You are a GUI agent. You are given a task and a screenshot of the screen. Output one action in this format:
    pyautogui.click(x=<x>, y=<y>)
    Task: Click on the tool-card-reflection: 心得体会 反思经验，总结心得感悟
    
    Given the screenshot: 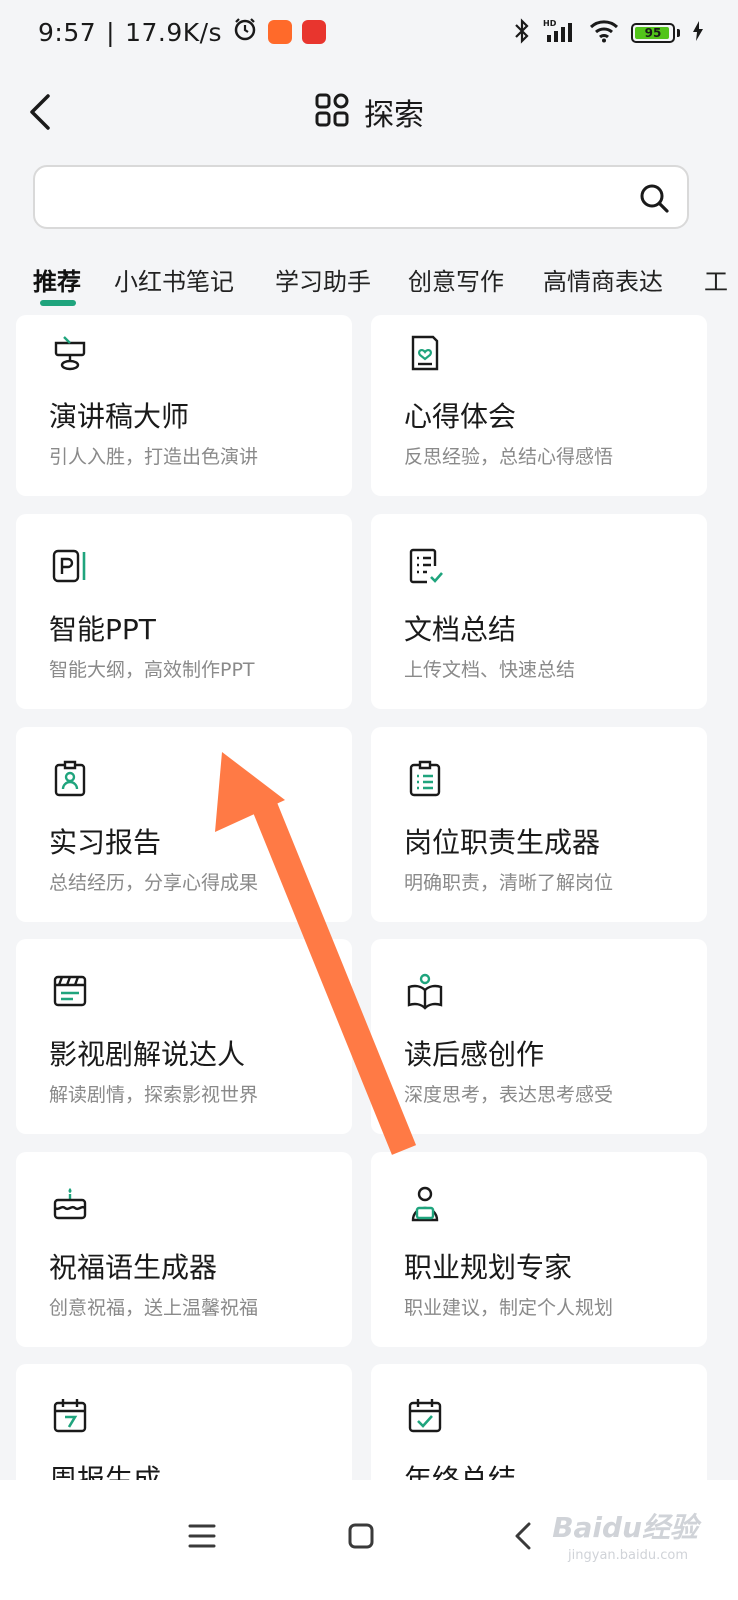 What is the action you would take?
    pyautogui.click(x=539, y=405)
    